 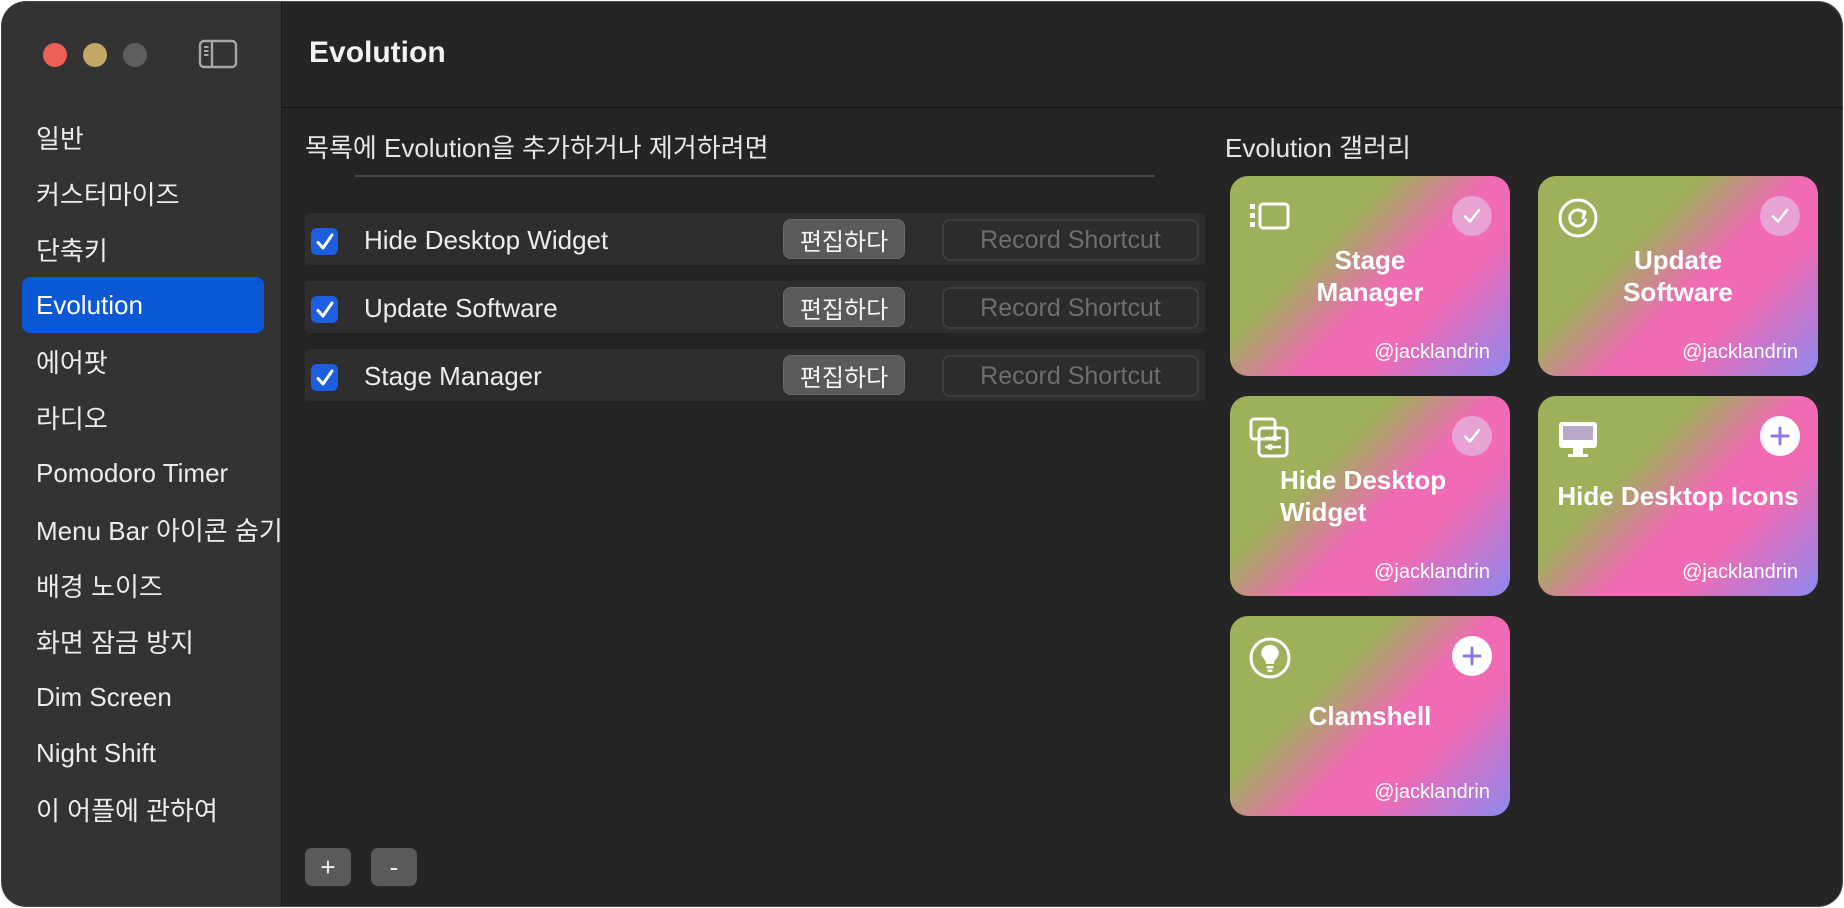 What do you see at coordinates (153, 193) in the screenshot?
I see `sidebar-item-customize: 커스터마이즈` at bounding box center [153, 193].